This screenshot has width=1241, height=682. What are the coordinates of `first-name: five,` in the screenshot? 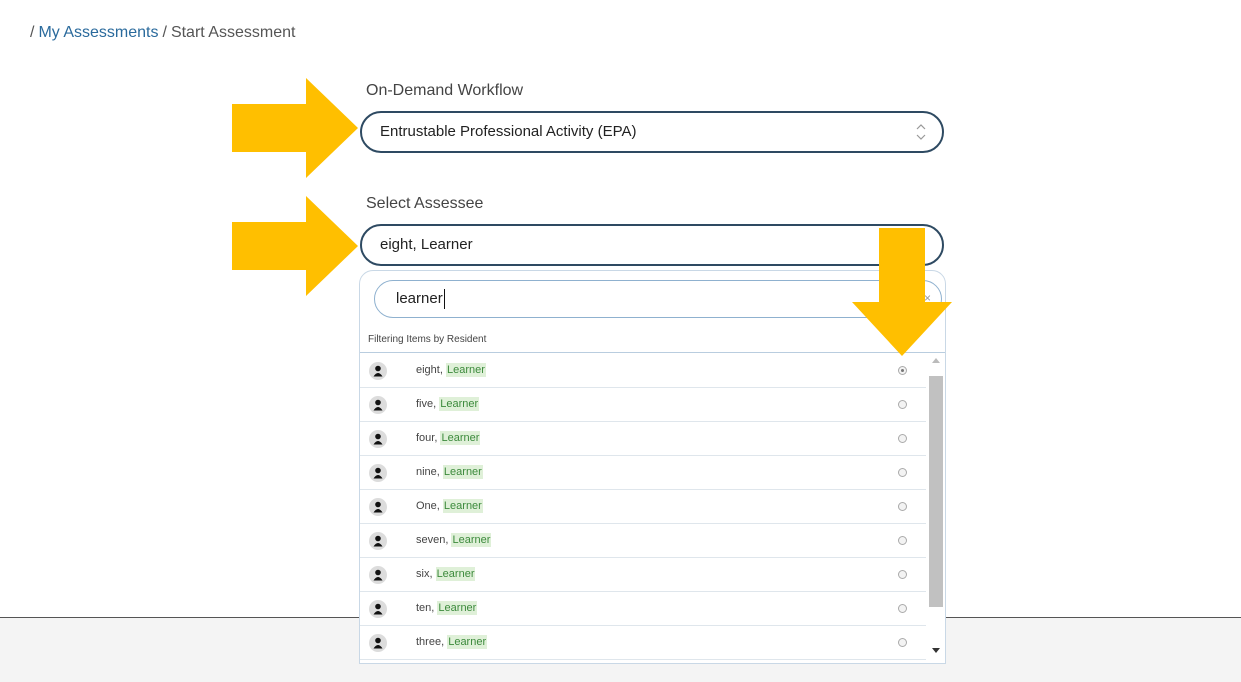 It's located at (426, 404).